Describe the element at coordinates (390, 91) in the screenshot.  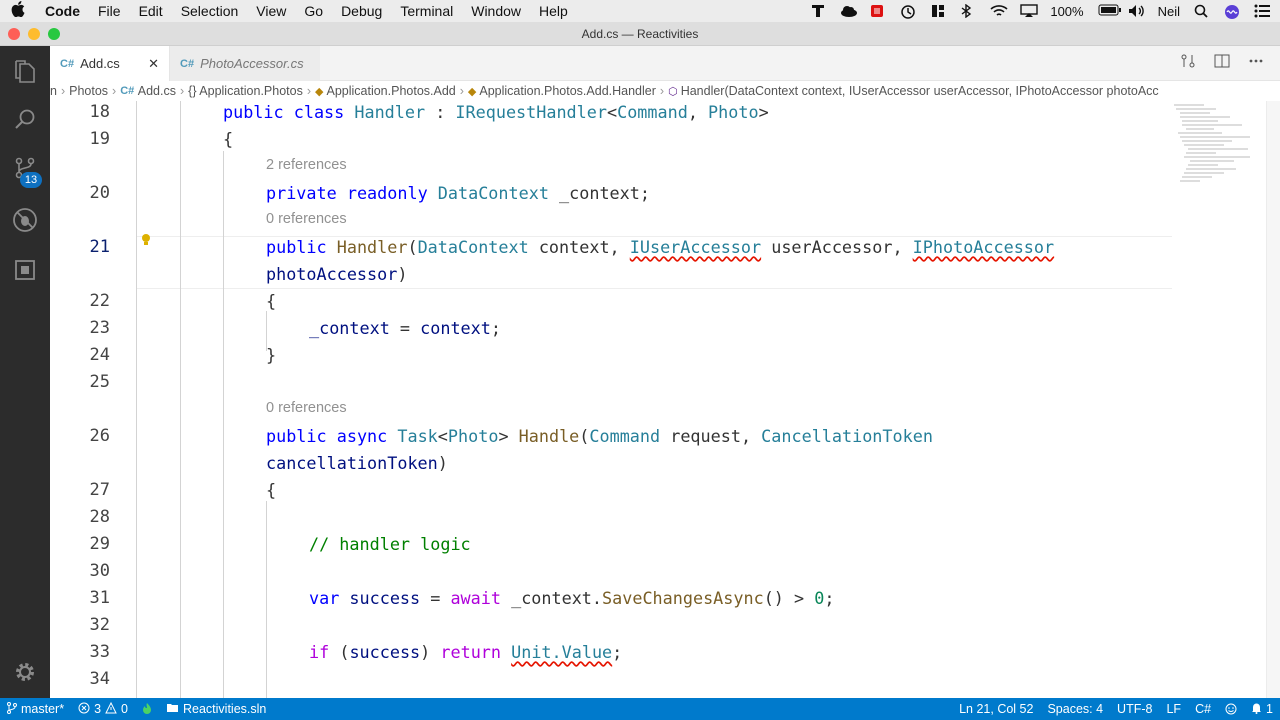
I see `breadcrumb-class-add: Application.Photos.Add` at that location.